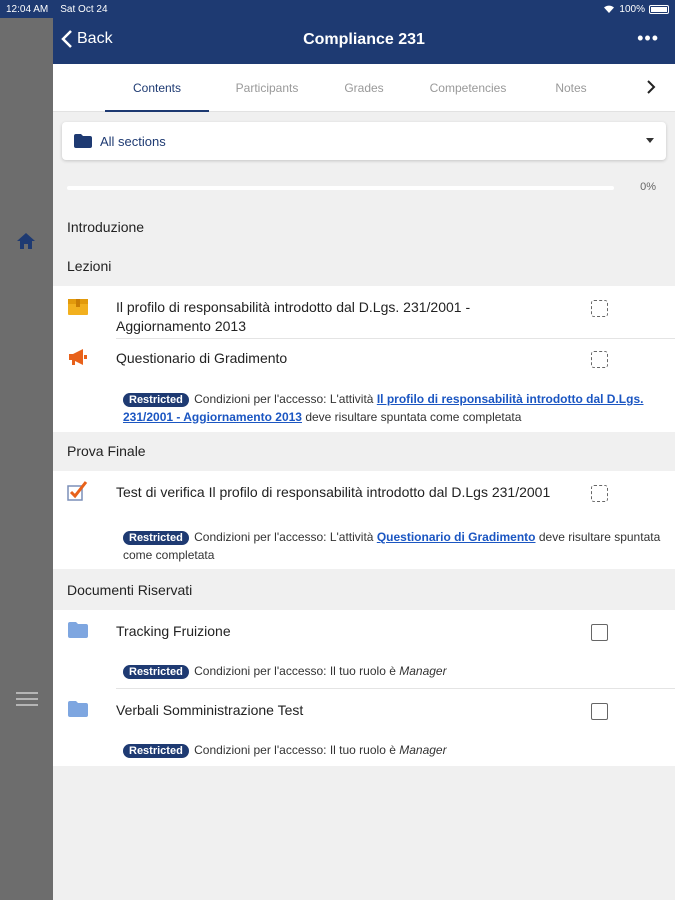 The image size is (675, 900). Describe the element at coordinates (202, 358) in the screenshot. I see `activity-title: Questionario di Gradimento` at that location.